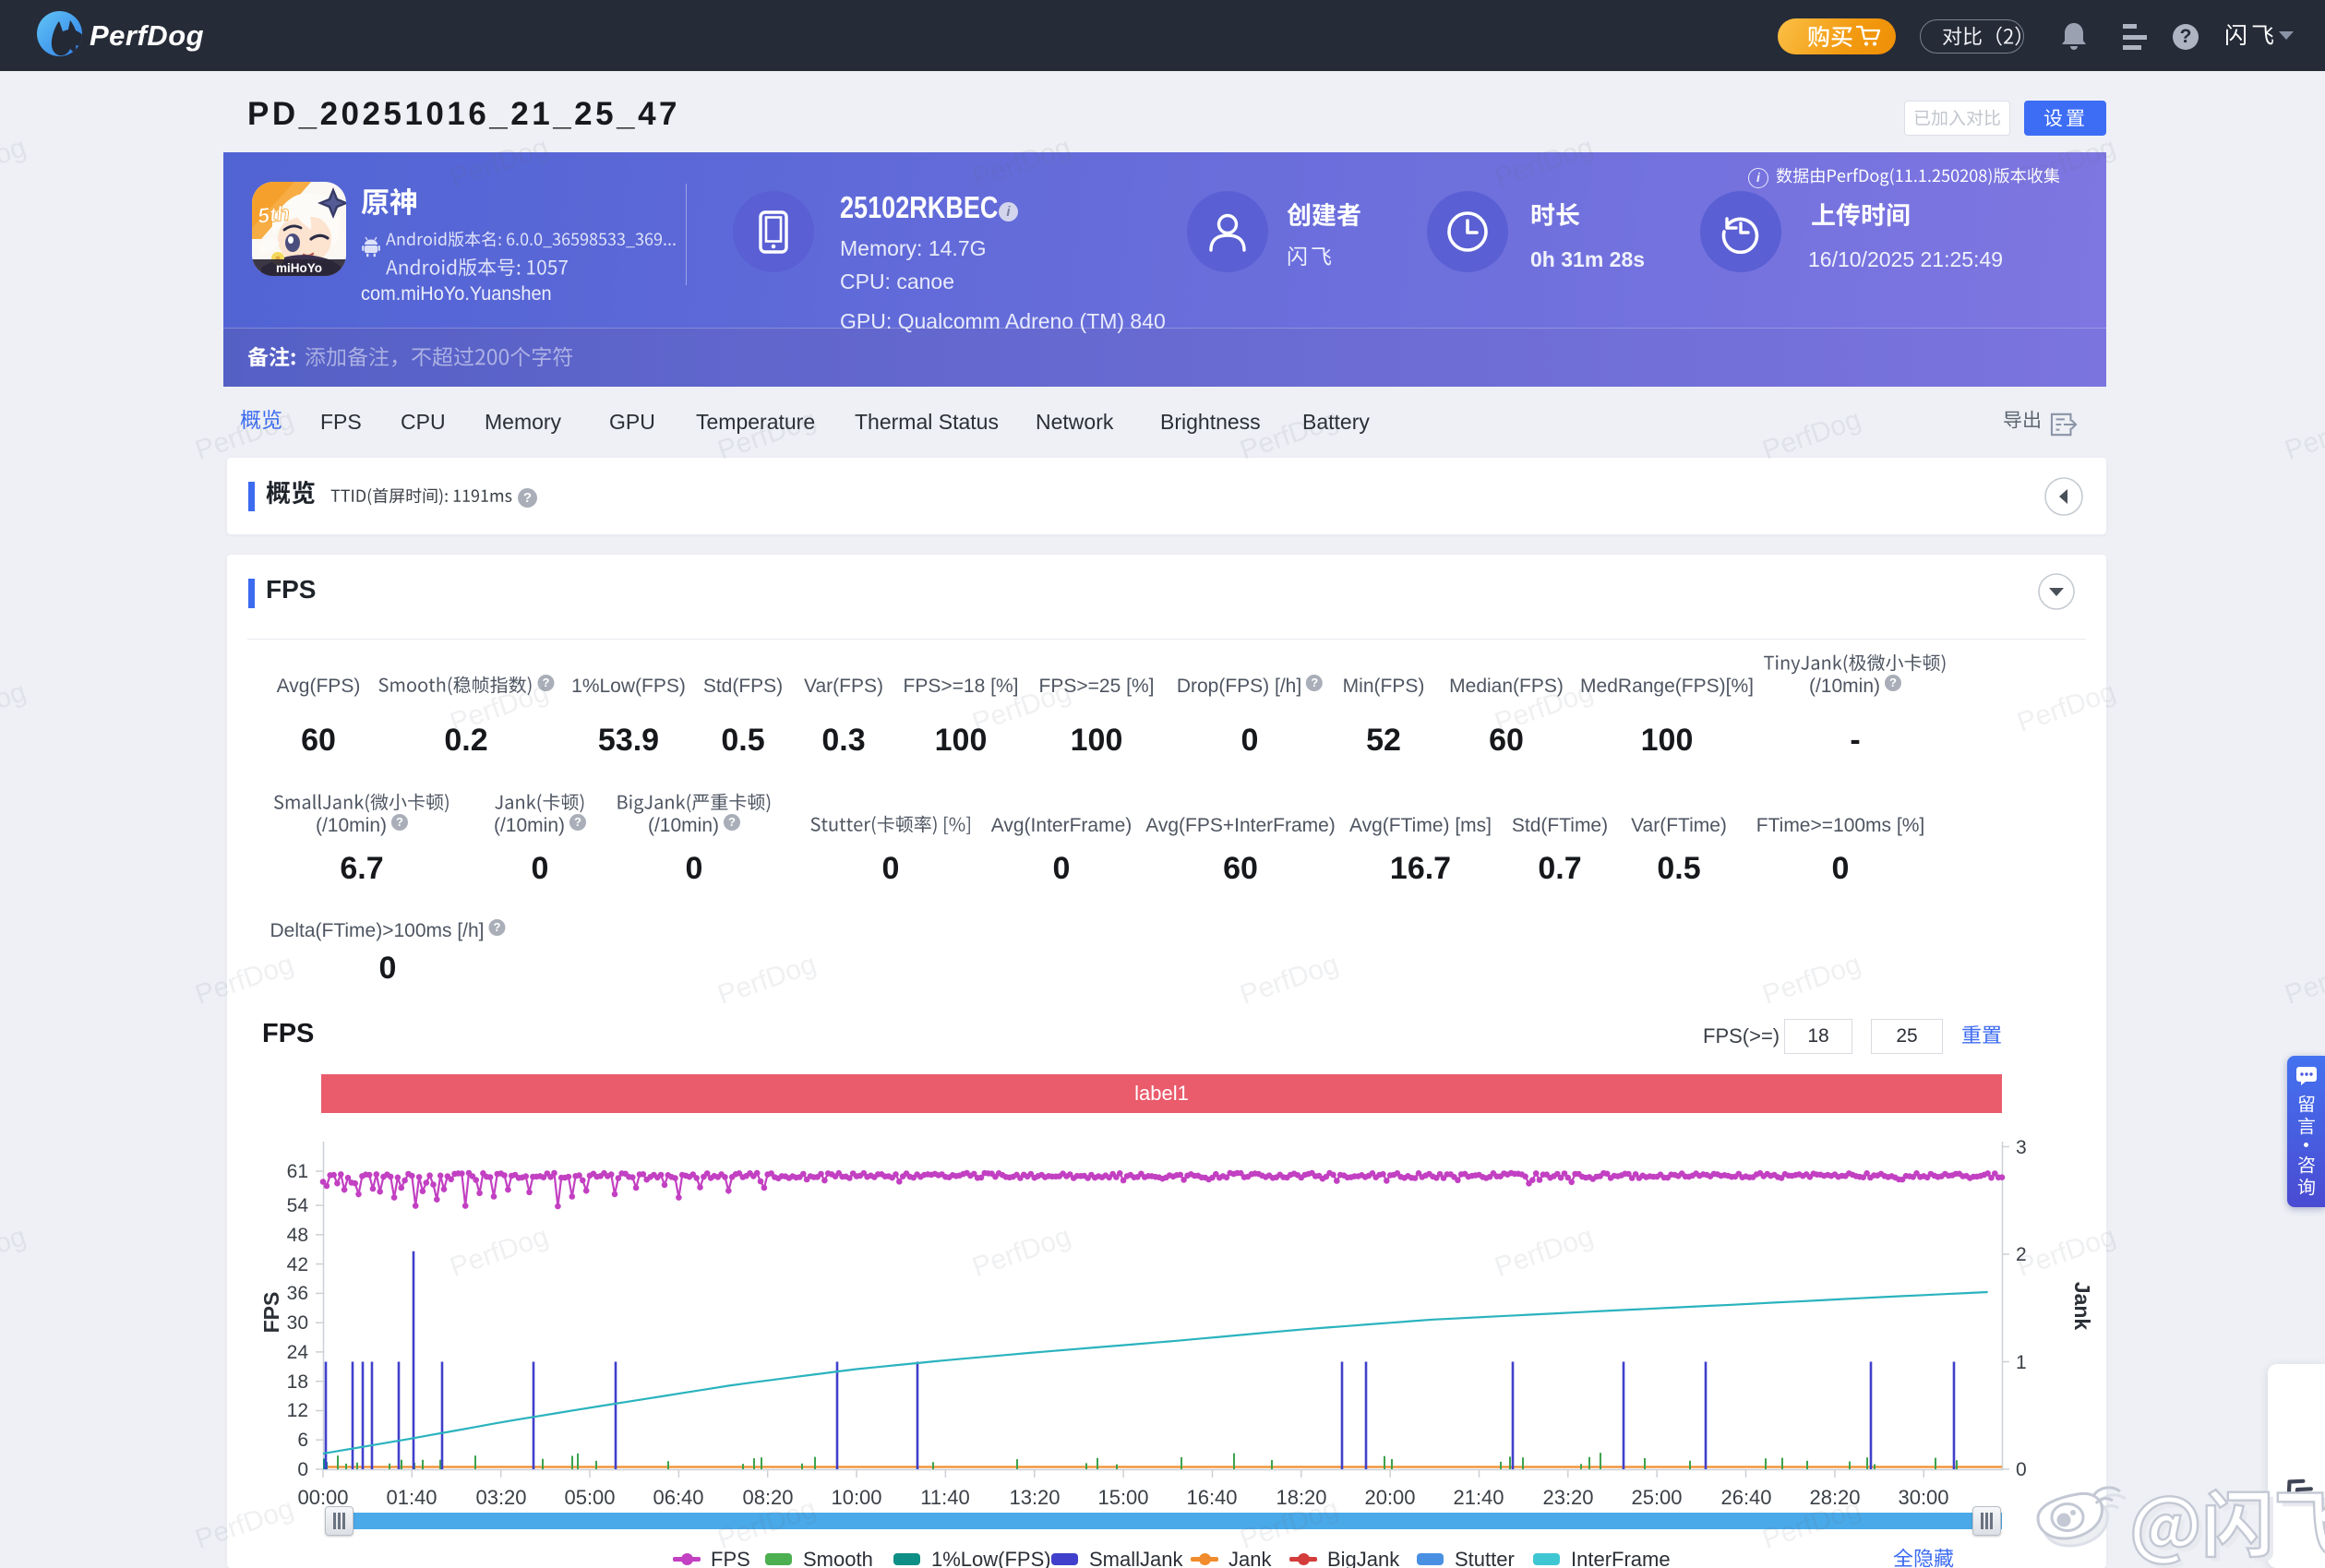 This screenshot has height=1568, width=2325. Describe the element at coordinates (1567, 1498) in the screenshot. I see `svg-text: 23:20` at that location.